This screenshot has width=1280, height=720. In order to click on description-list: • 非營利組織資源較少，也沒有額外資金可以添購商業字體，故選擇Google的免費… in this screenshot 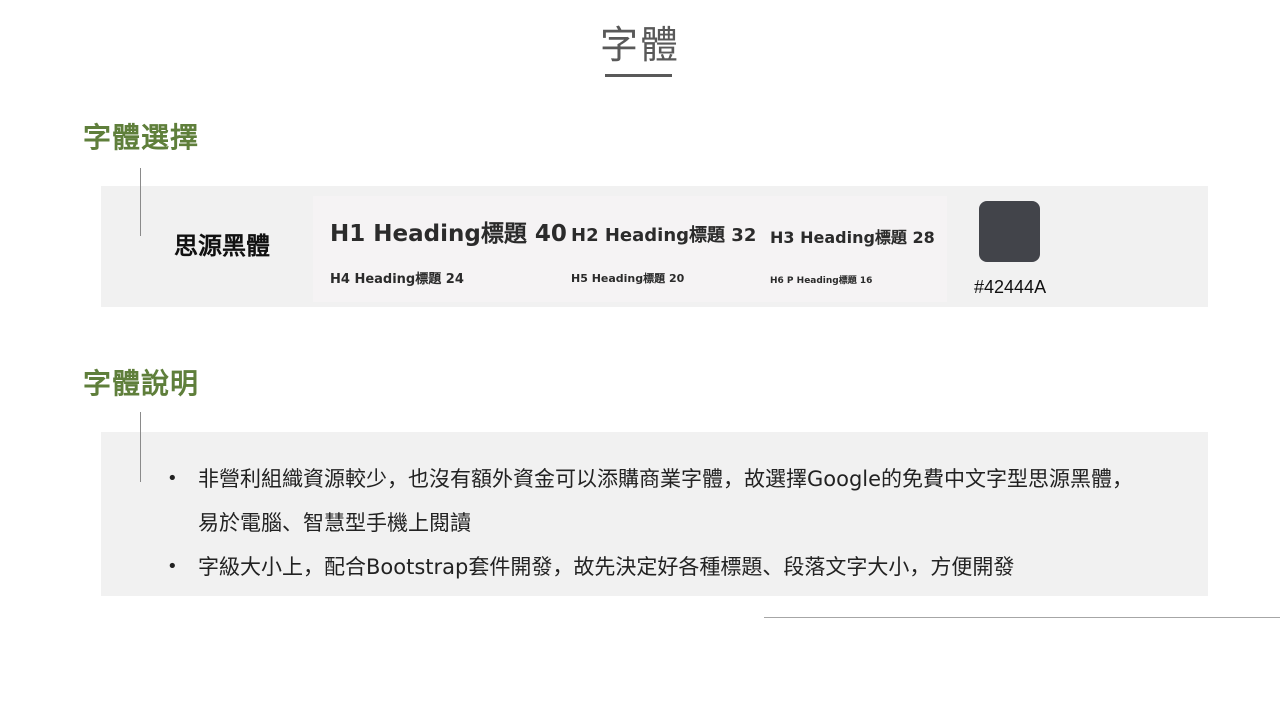, I will do `click(655, 523)`.